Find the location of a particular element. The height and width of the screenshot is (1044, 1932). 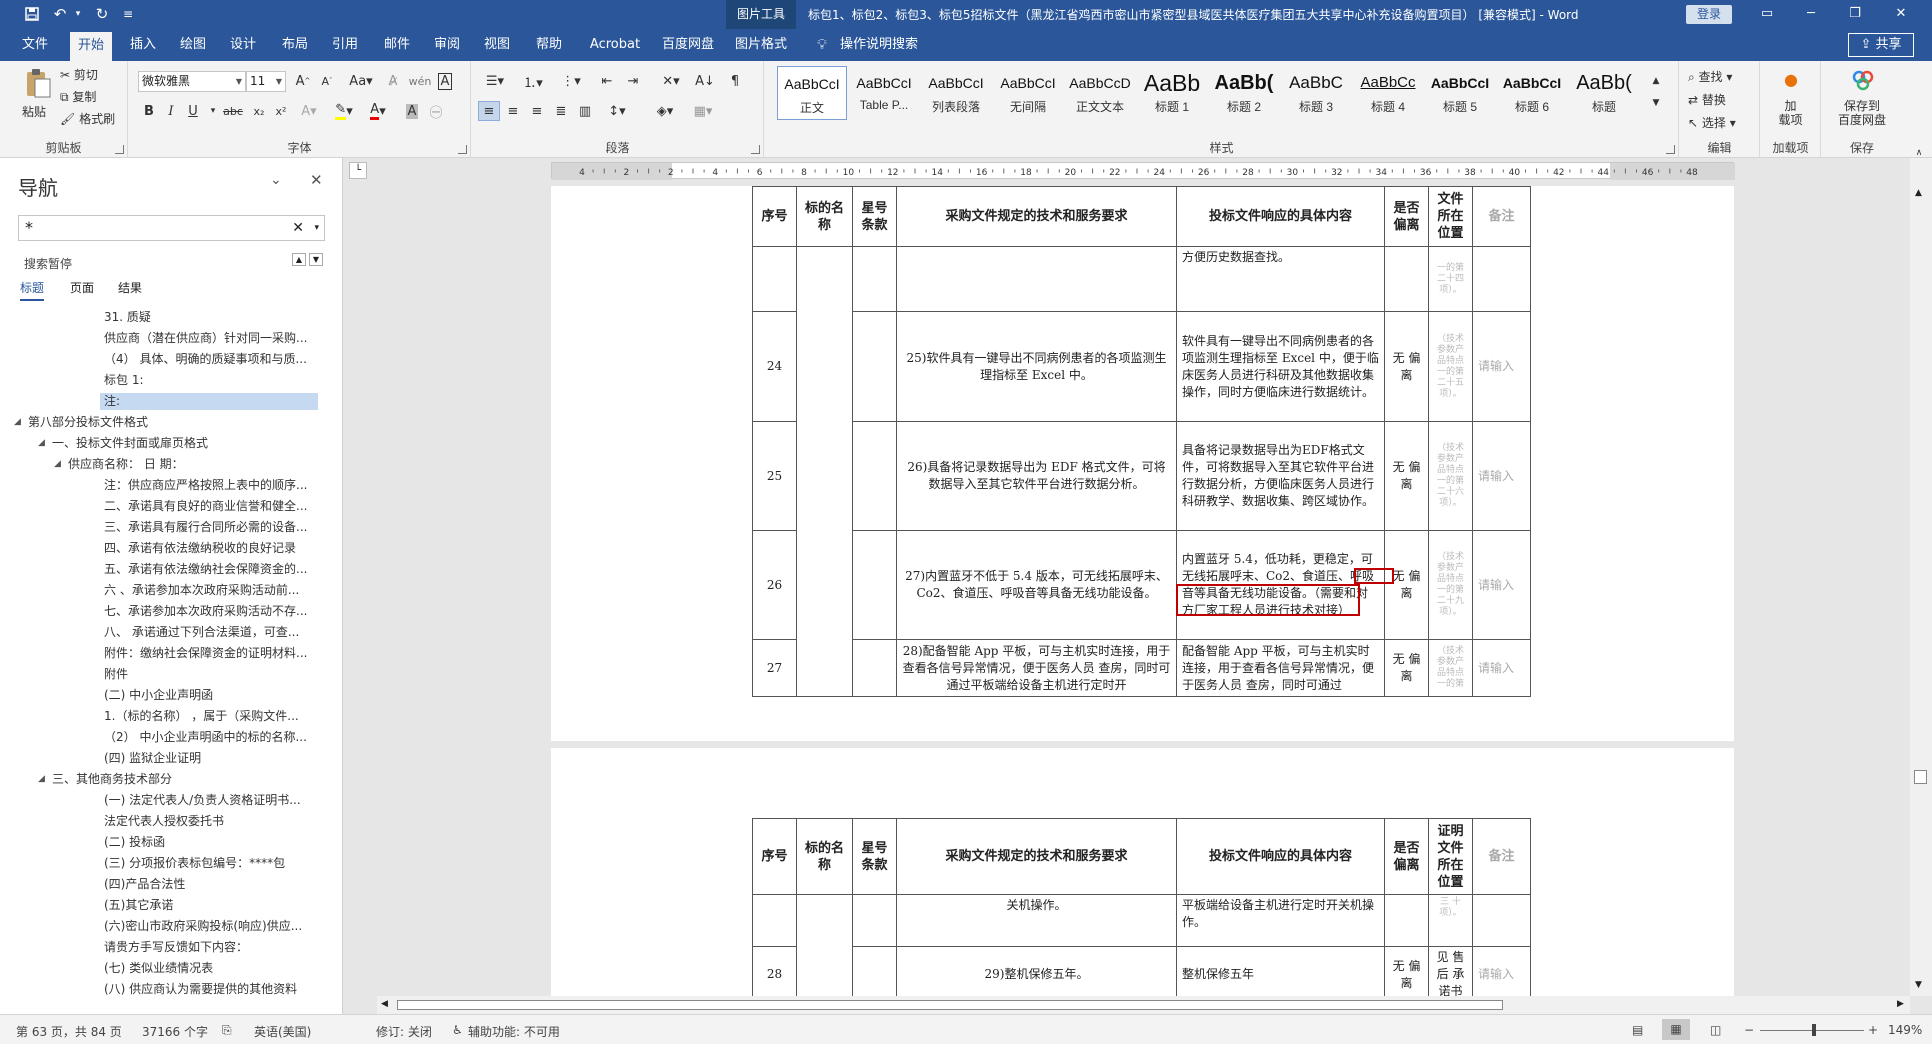

style-normal: AaBbCcI 正文 is located at coordinates (812, 93).